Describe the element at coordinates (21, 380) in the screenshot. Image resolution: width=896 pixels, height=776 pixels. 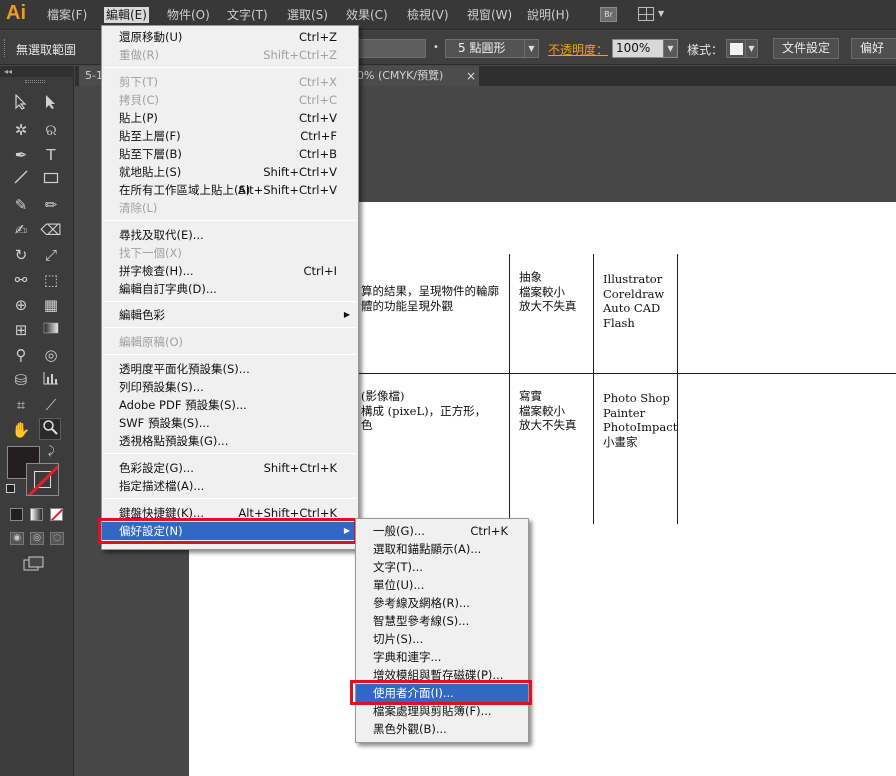
I see `symbol-sprayer-tool-icon: ⛁` at that location.